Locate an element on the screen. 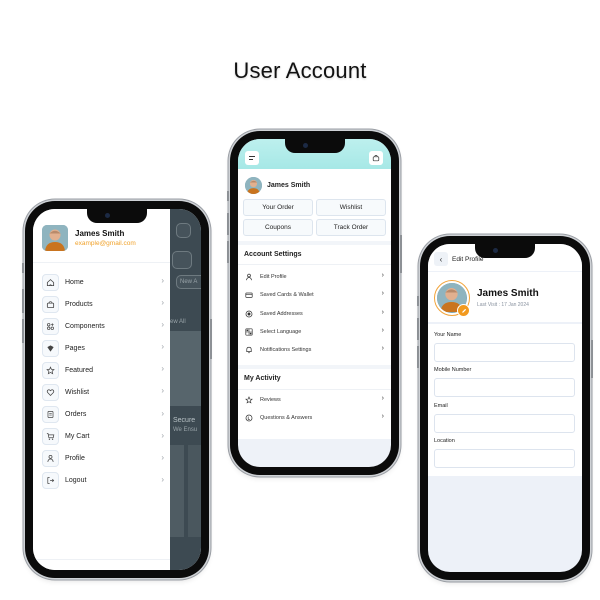 Image resolution: width=600 pixels, height=600 pixels. cart-button is located at coordinates (376, 158).